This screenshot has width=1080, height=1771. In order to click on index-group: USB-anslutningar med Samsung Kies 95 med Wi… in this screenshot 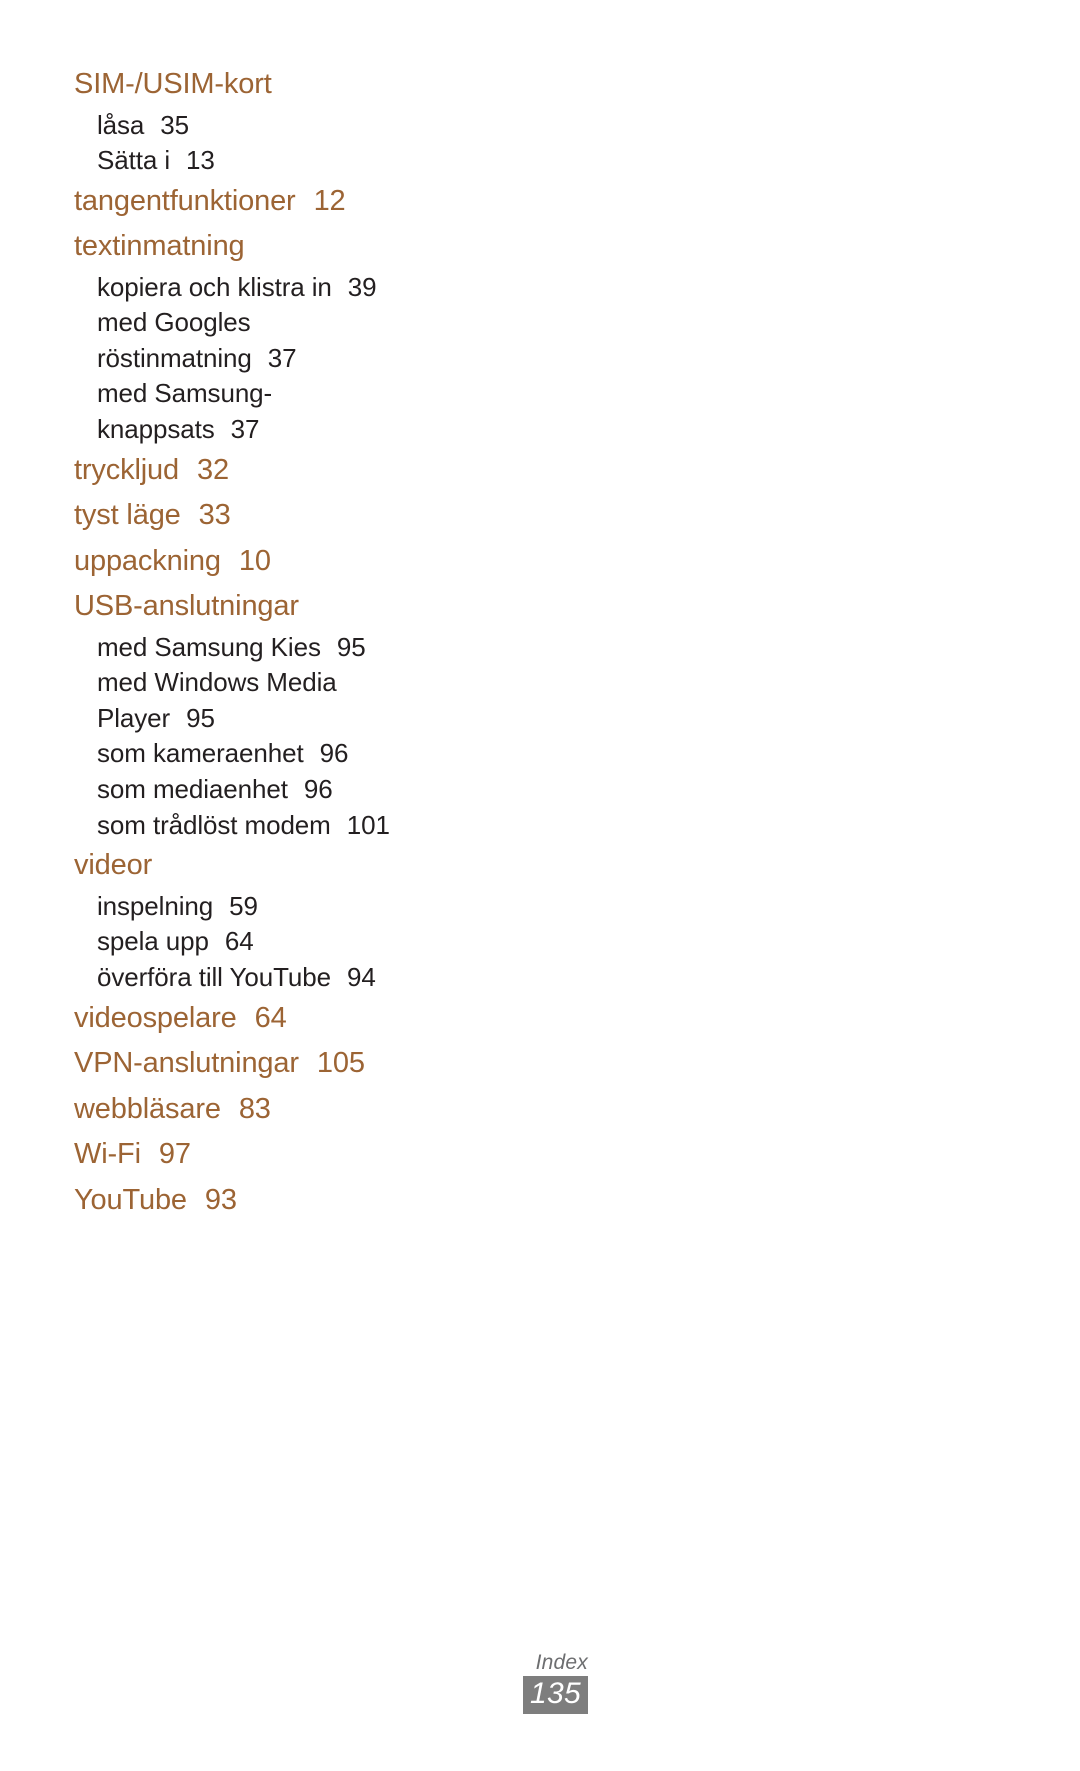, I will do `click(309, 713)`.